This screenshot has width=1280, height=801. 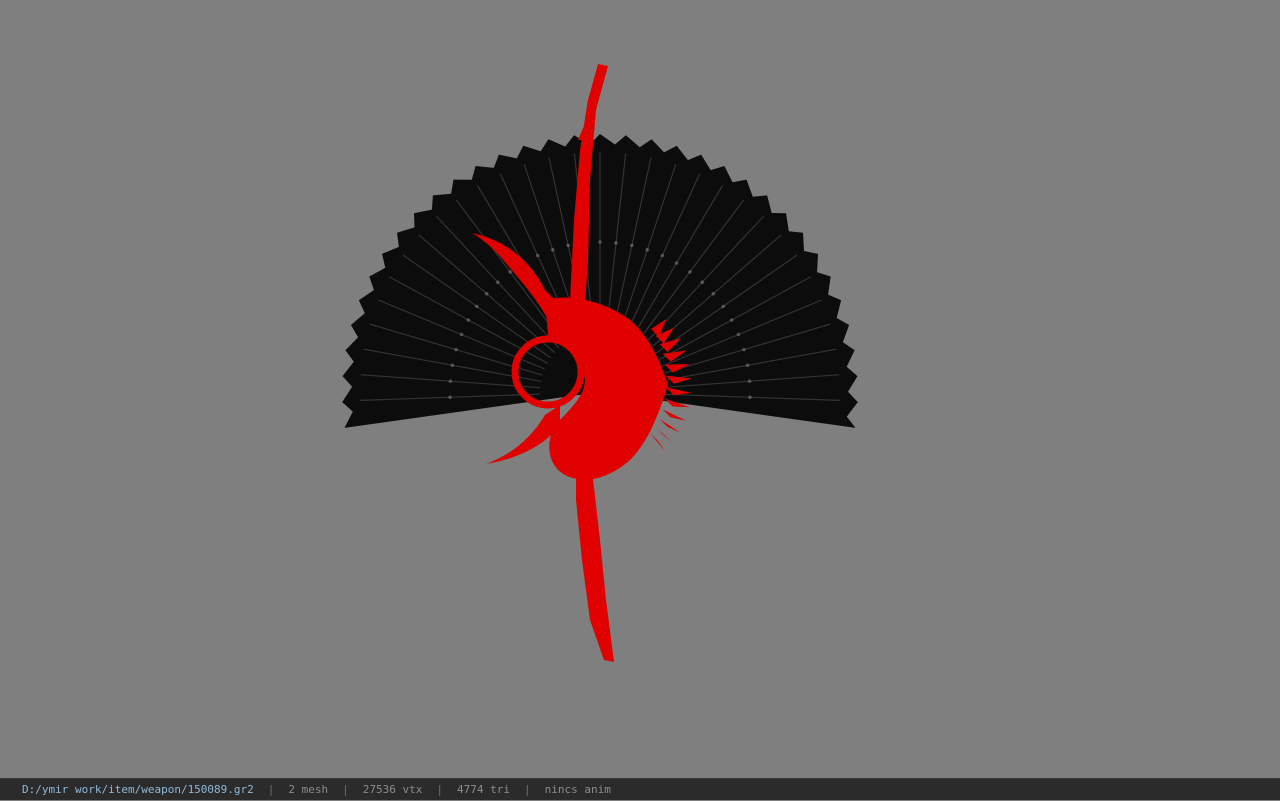 What do you see at coordinates (577, 789) in the screenshot?
I see `anim-status: nincs anim` at bounding box center [577, 789].